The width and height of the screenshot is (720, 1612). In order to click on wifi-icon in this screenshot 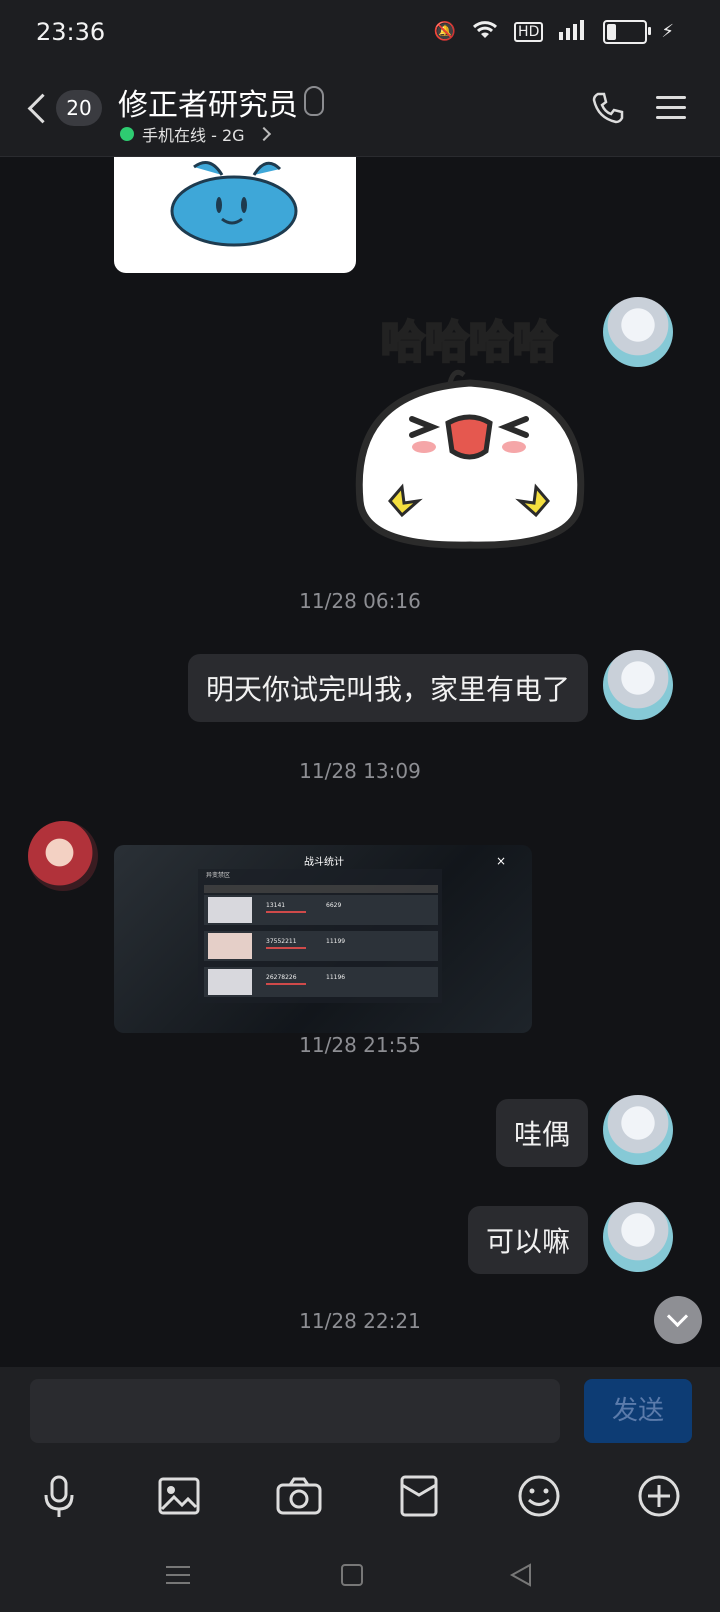, I will do `click(485, 31)`.